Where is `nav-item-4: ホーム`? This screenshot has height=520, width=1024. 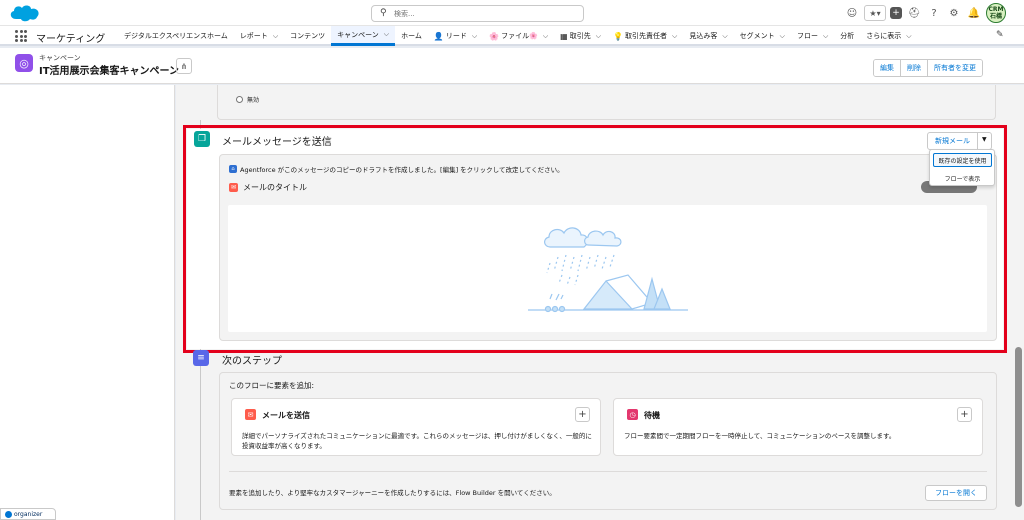
nav-item-4: ホーム is located at coordinates (411, 36).